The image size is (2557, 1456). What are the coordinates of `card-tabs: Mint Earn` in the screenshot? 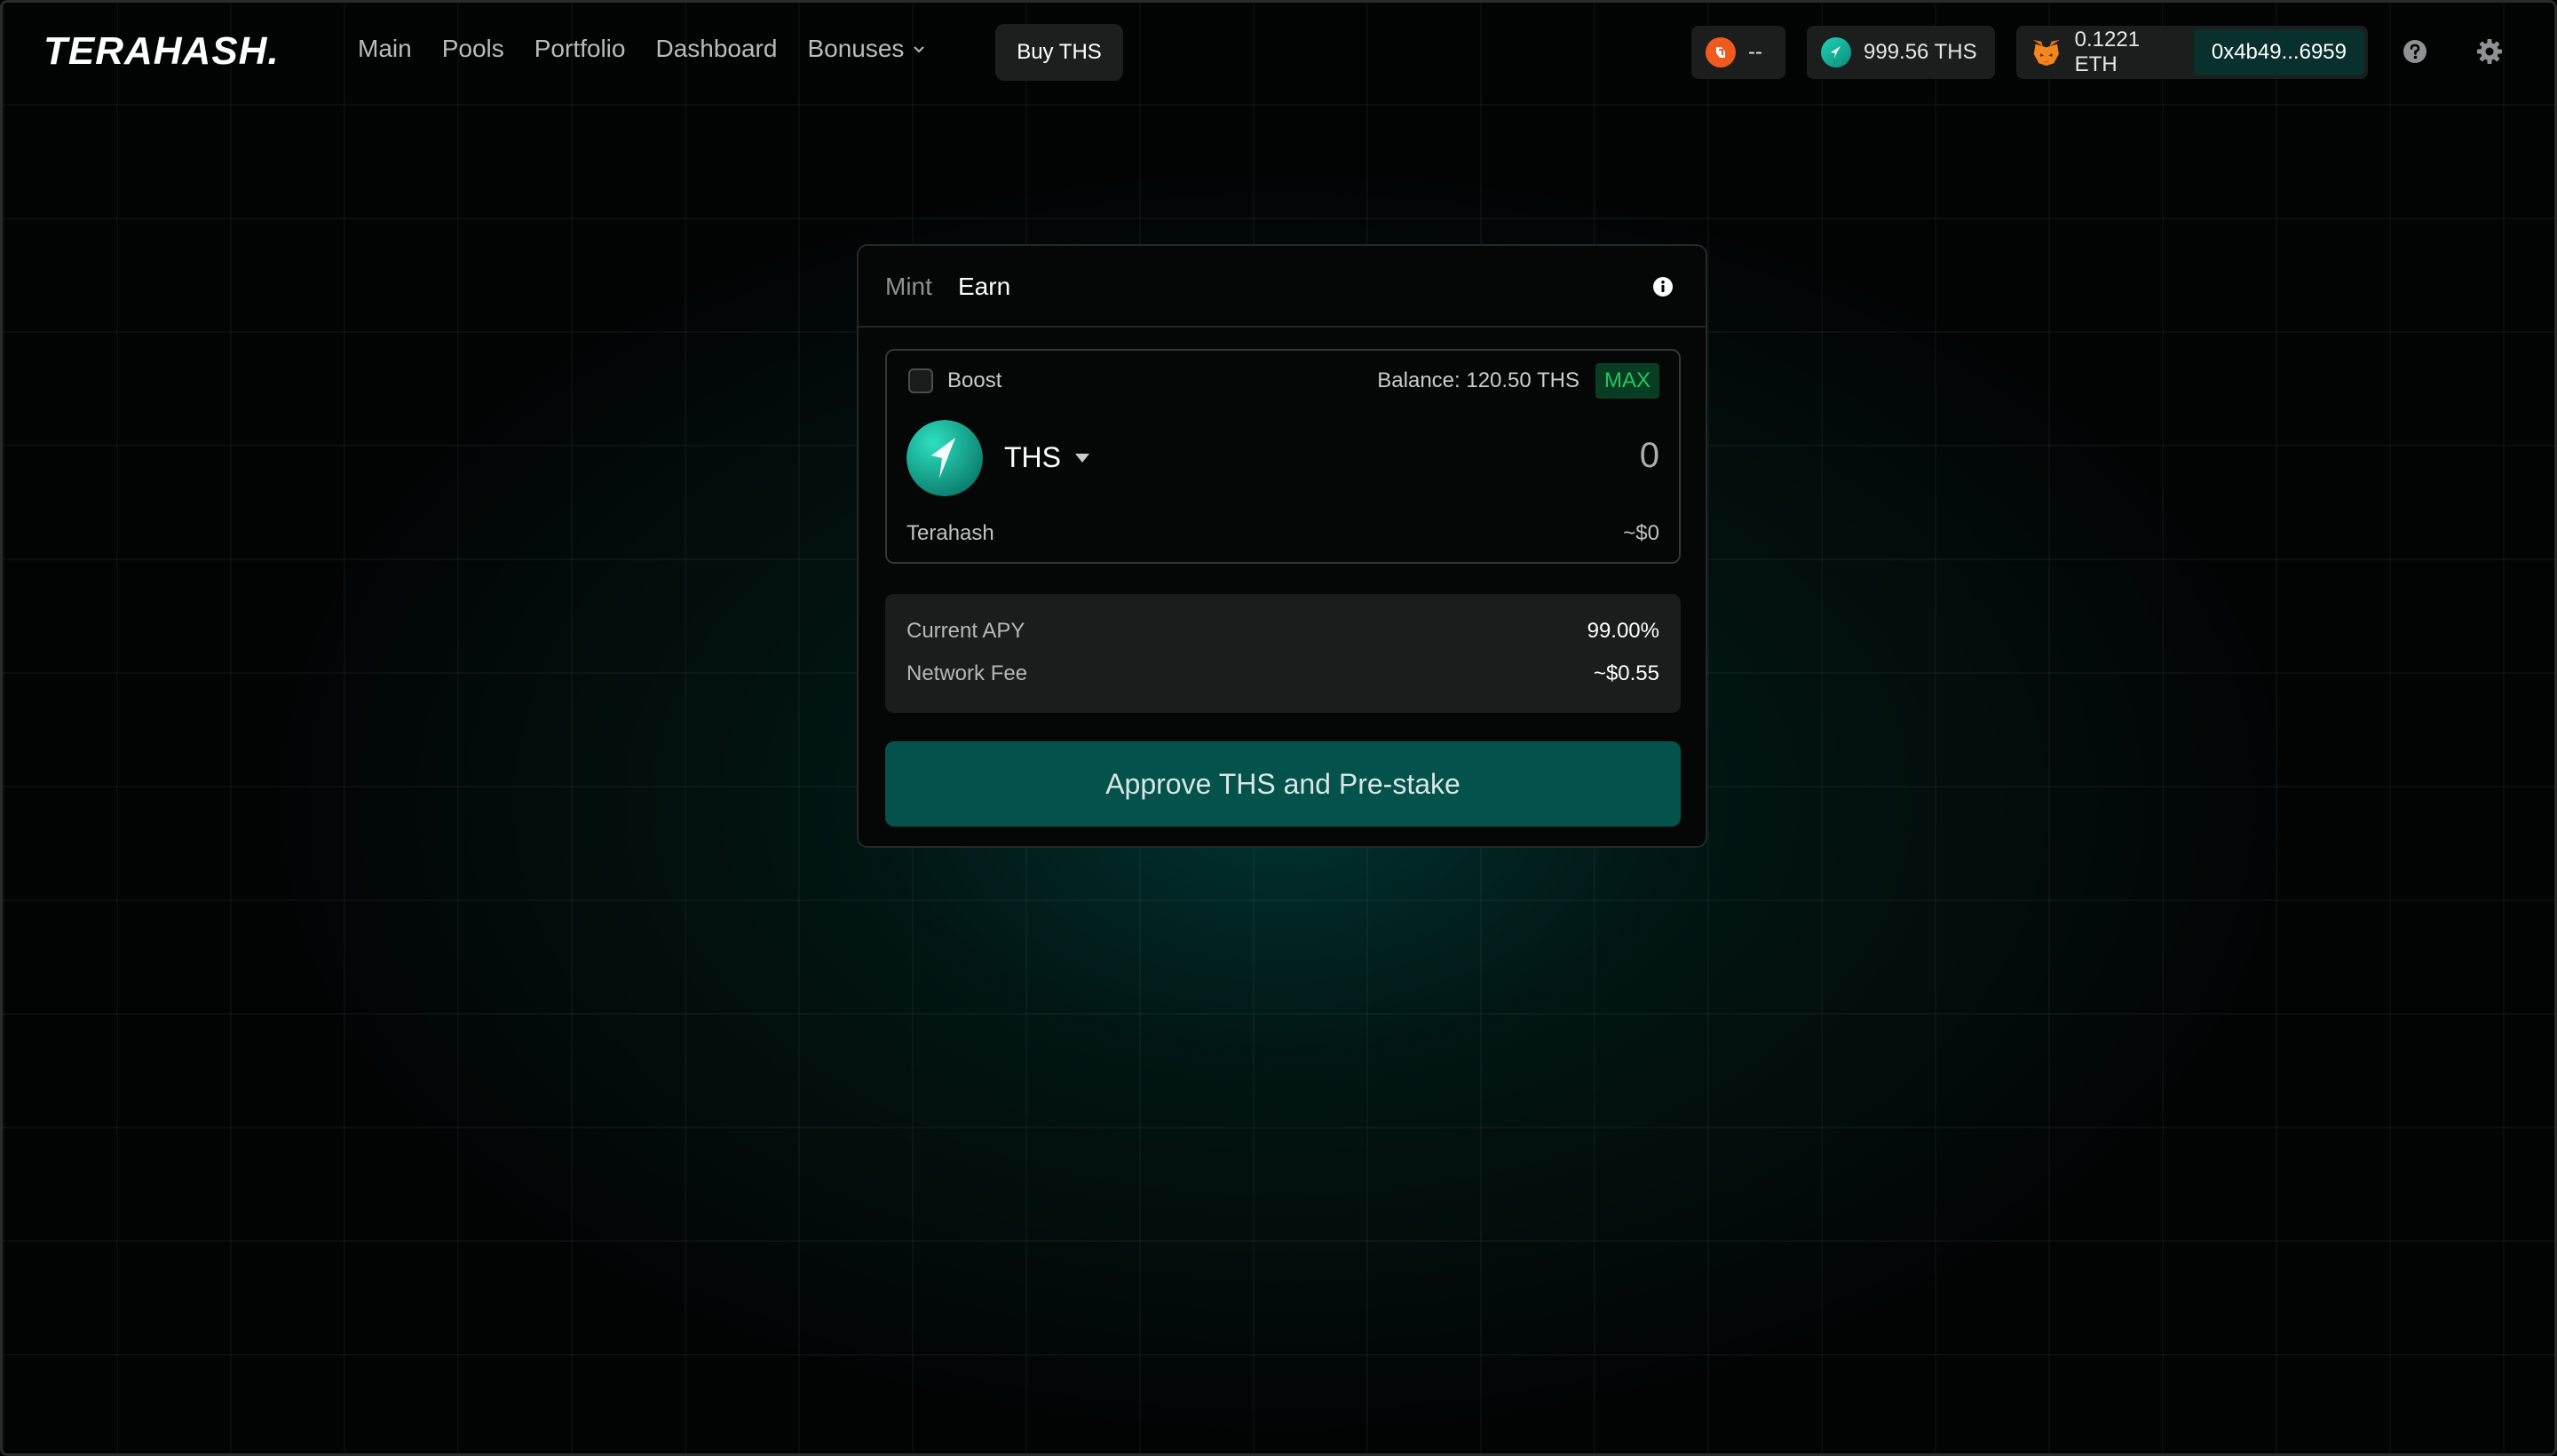 It's located at (1282, 287).